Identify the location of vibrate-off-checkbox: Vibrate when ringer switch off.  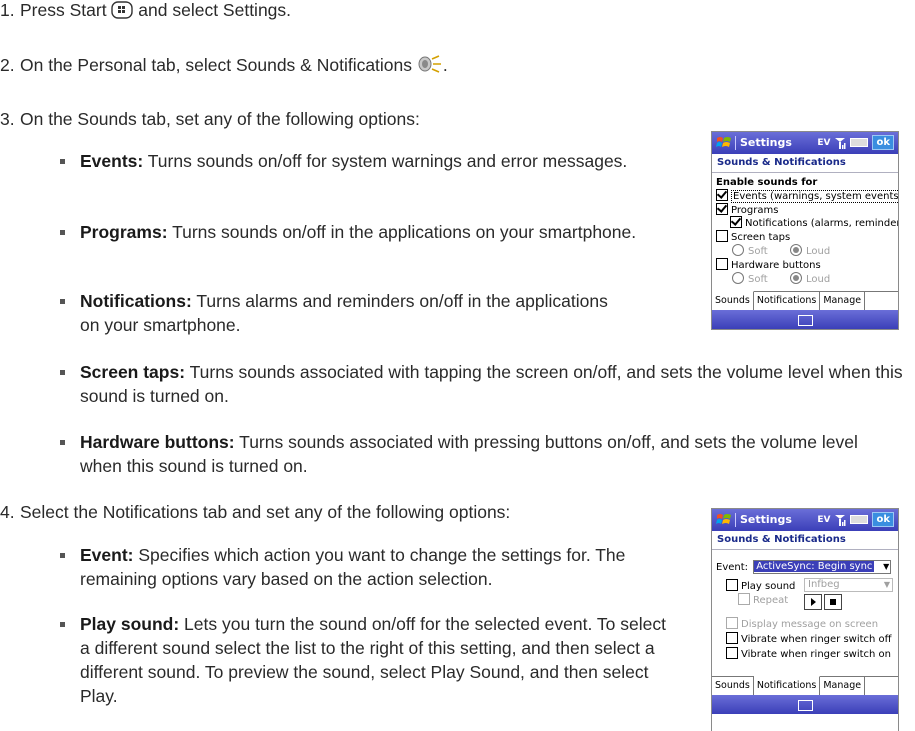
(809, 639).